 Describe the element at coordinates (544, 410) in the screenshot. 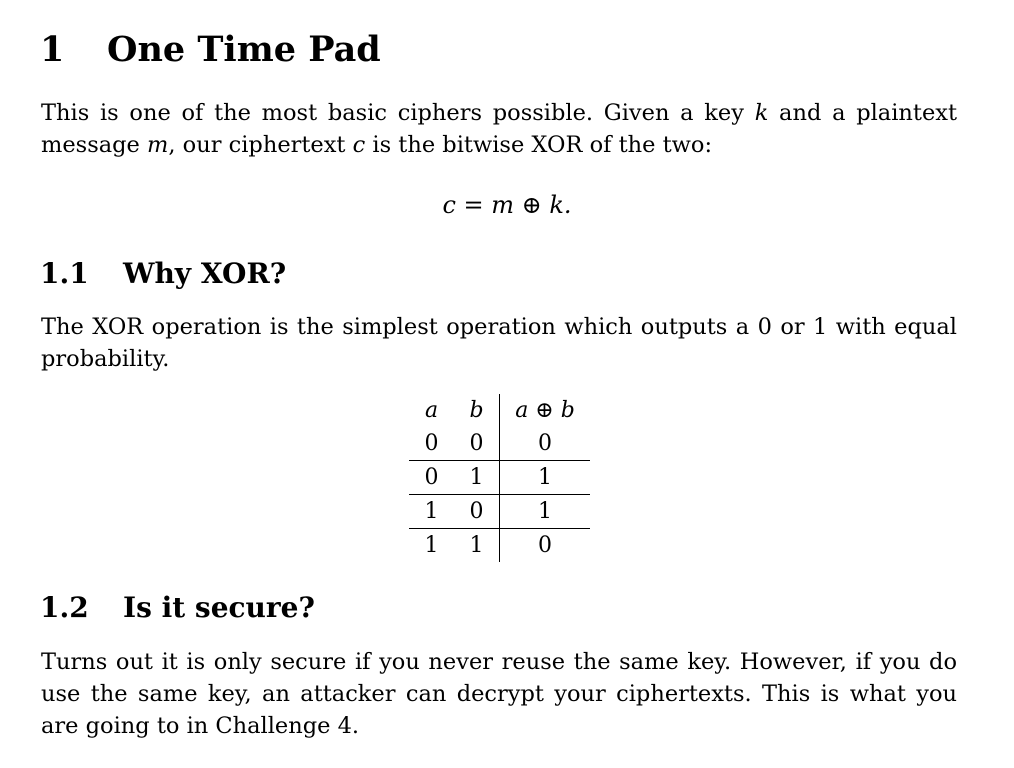

I see `table-header-cell: a ⊕ b` at that location.